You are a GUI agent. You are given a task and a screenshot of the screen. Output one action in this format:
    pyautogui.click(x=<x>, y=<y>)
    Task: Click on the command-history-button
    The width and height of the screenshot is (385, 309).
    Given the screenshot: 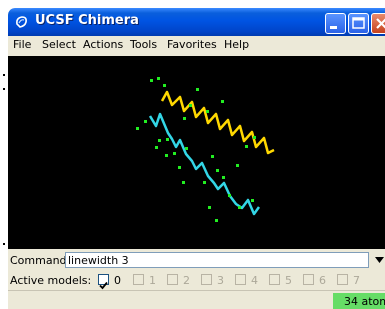 What is the action you would take?
    pyautogui.click(x=379, y=260)
    